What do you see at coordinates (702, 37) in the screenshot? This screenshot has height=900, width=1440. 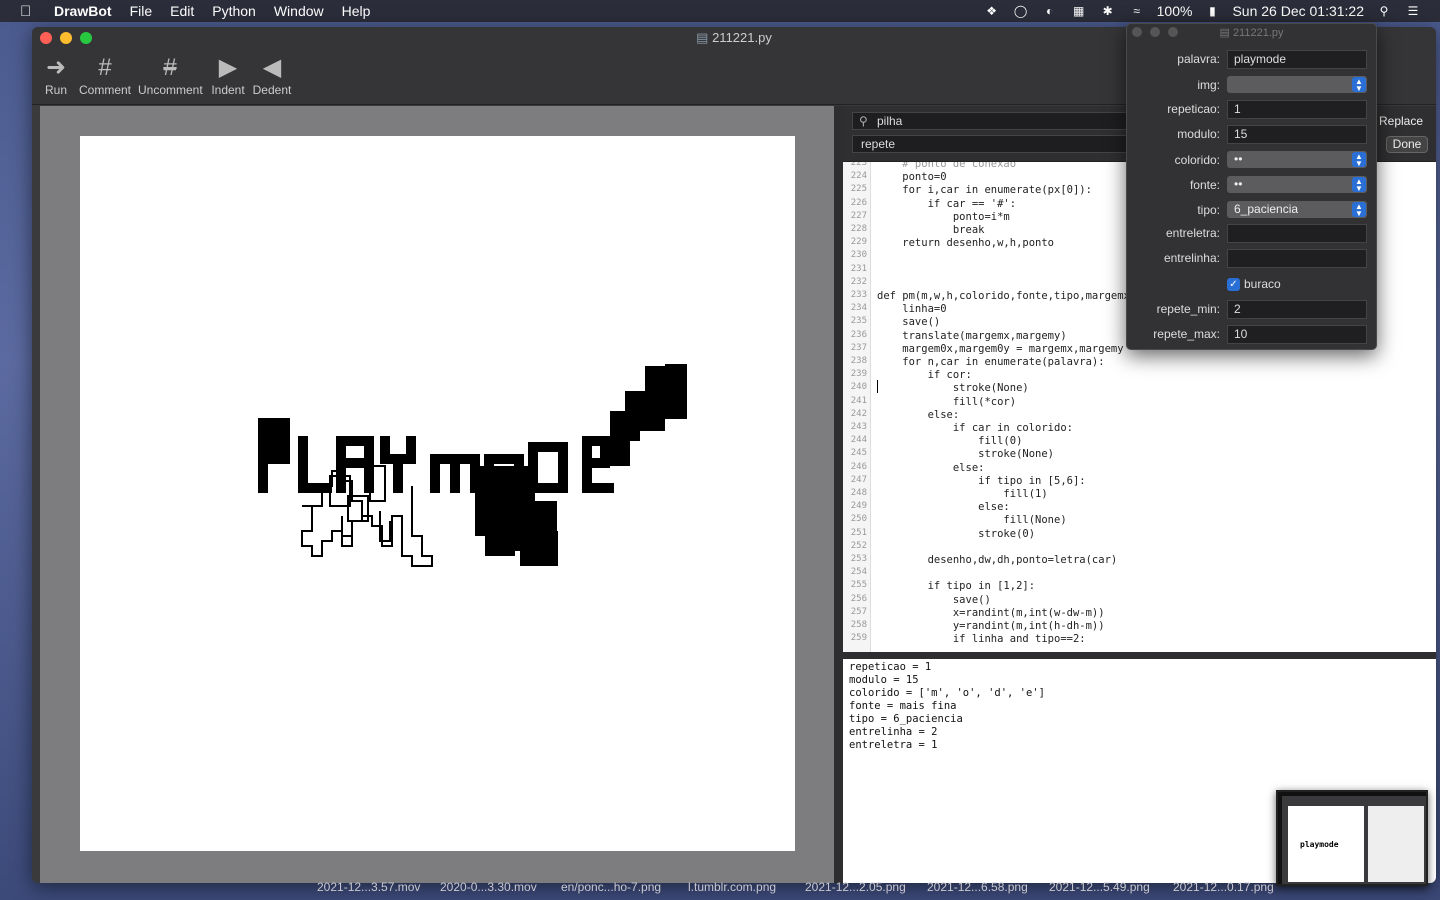 I see `file-icon: ▤` at bounding box center [702, 37].